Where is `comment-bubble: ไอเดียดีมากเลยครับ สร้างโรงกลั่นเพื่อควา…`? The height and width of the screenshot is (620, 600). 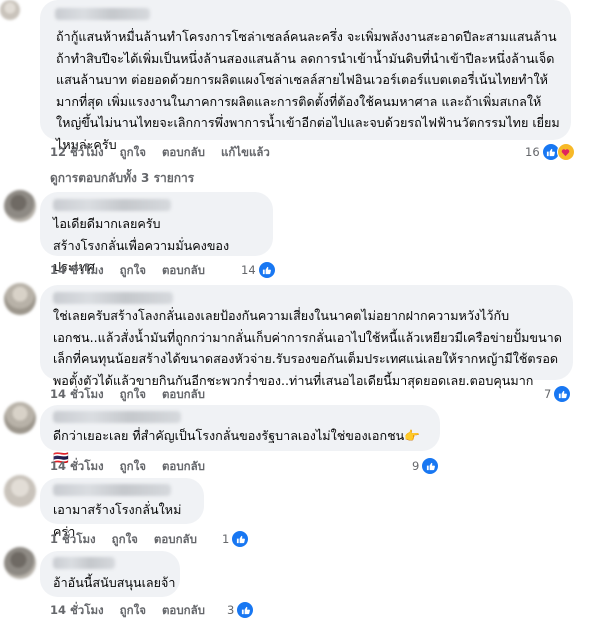
comment-bubble: ไอเดียดีมากเลยครับ สร้างโรงกลั่นเพื่อควา… is located at coordinates (156, 233).